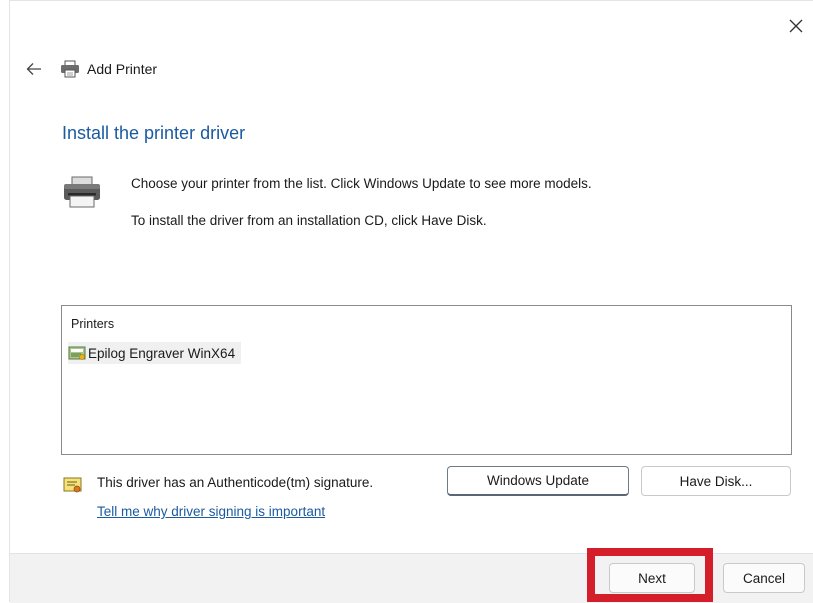  I want to click on driver-signing-link: Tell me why driver signing is important, so click(211, 511).